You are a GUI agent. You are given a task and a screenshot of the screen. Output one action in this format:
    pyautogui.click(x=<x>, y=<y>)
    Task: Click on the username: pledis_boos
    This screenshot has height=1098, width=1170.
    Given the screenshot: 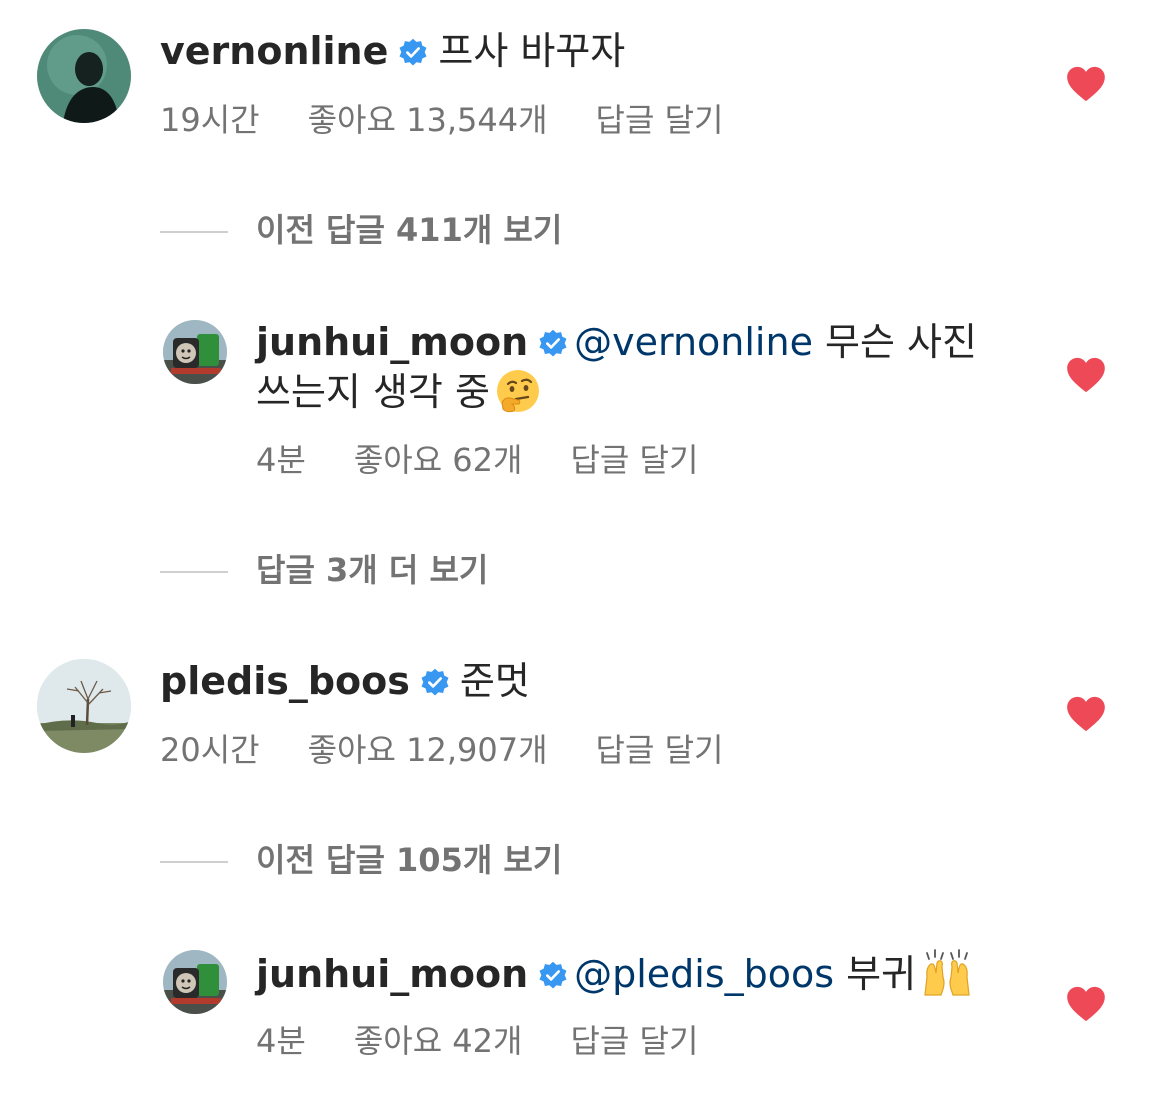 What is the action you would take?
    pyautogui.click(x=285, y=681)
    